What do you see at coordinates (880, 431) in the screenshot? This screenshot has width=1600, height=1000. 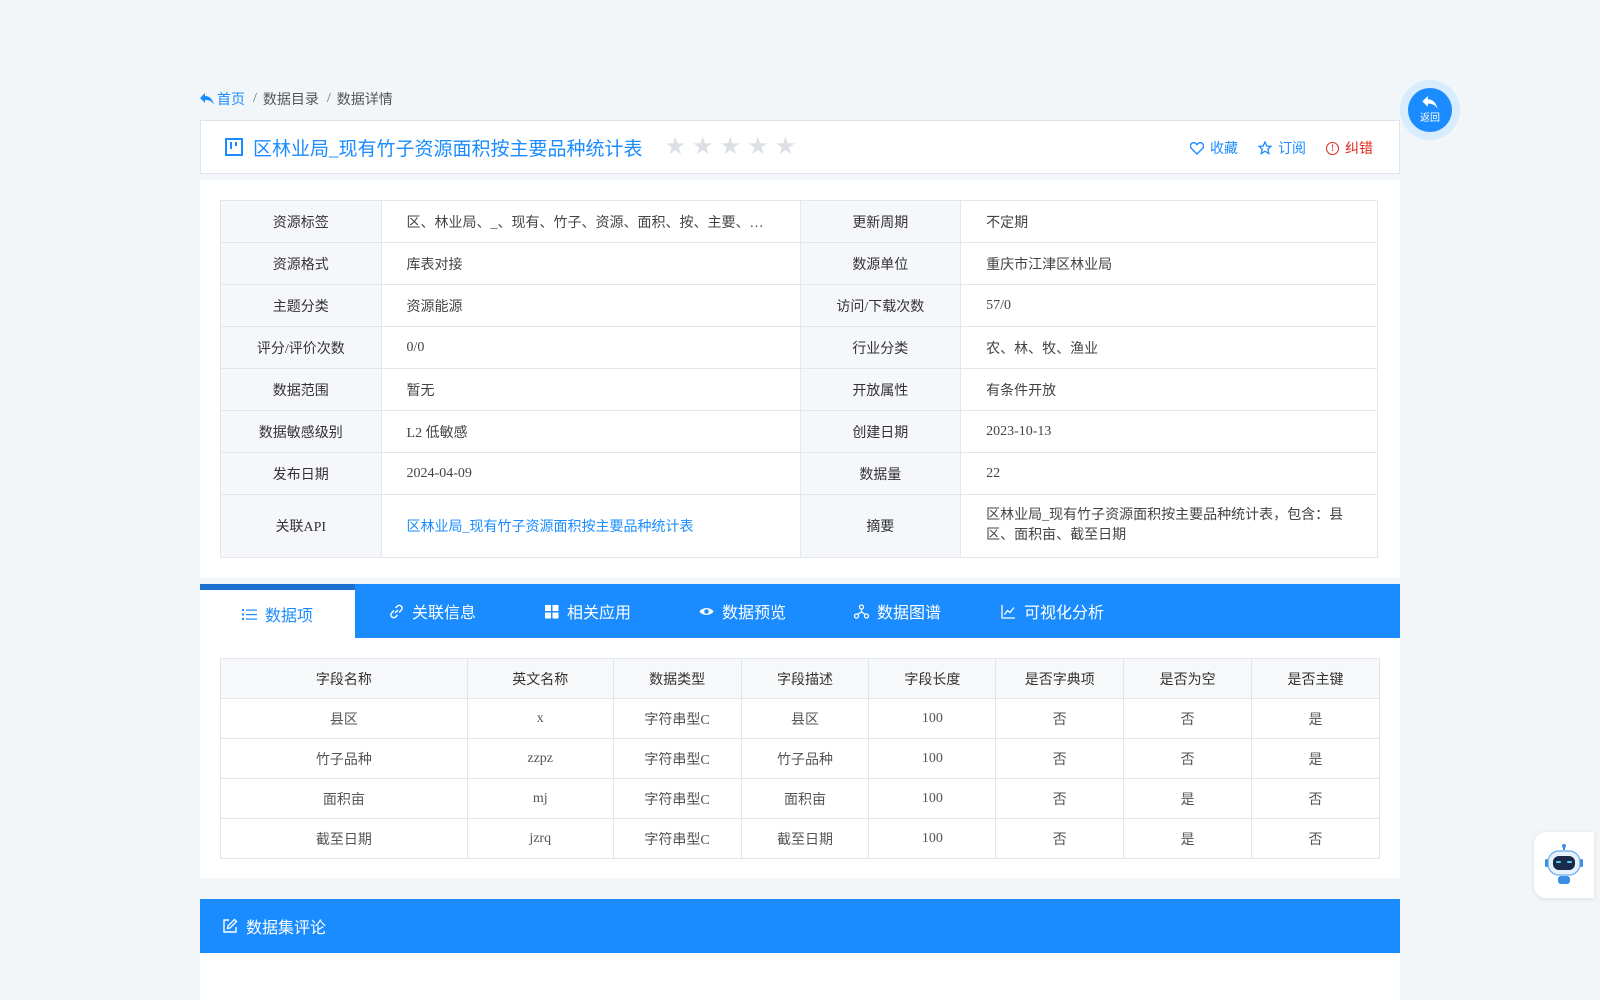 I see `info-label: 创建日期` at bounding box center [880, 431].